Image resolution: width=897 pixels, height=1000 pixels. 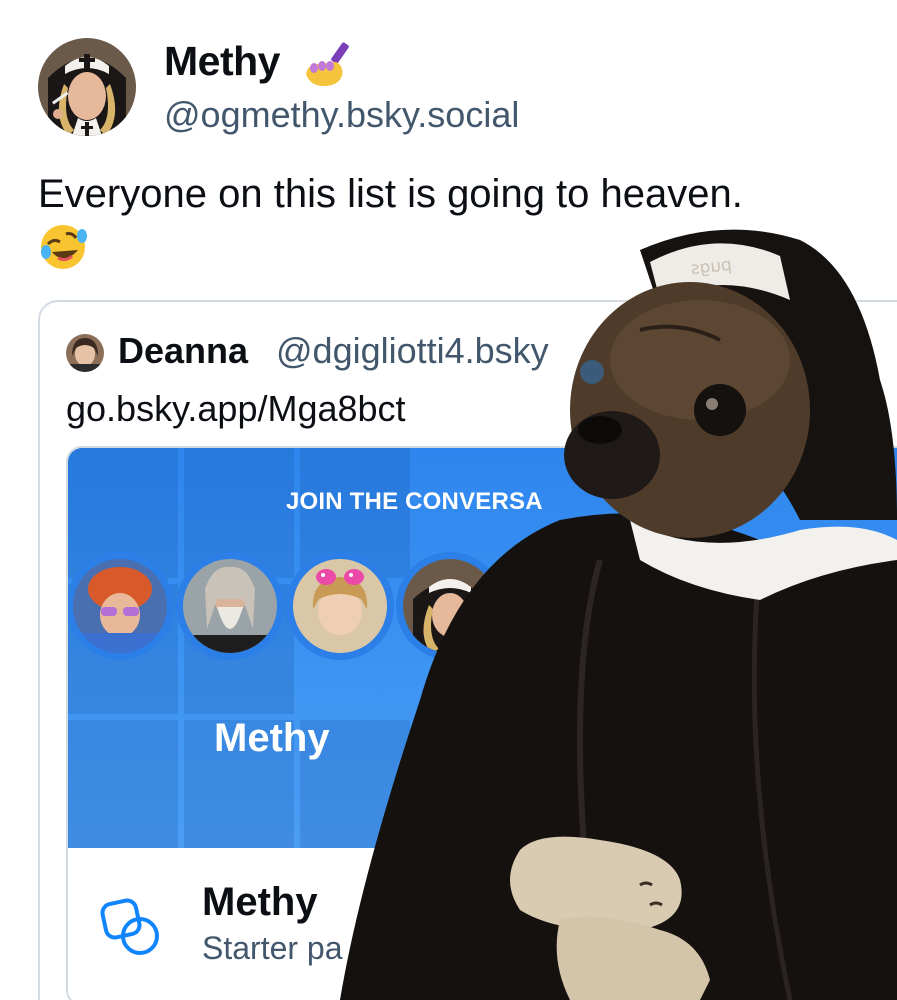 I want to click on banner-title: JOIN THE CONVERSA, so click(x=414, y=501).